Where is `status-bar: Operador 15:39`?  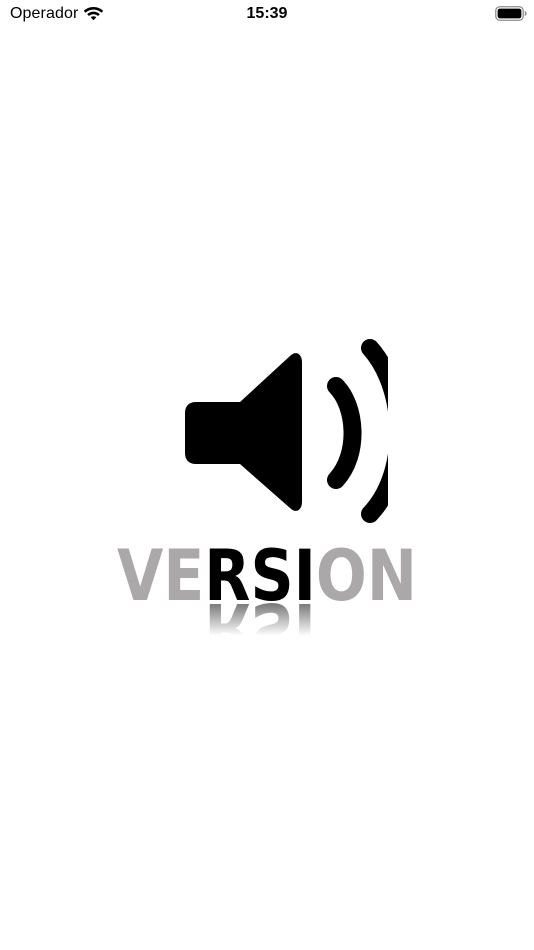
status-bar: Operador 15:39 is located at coordinates (267, 15).